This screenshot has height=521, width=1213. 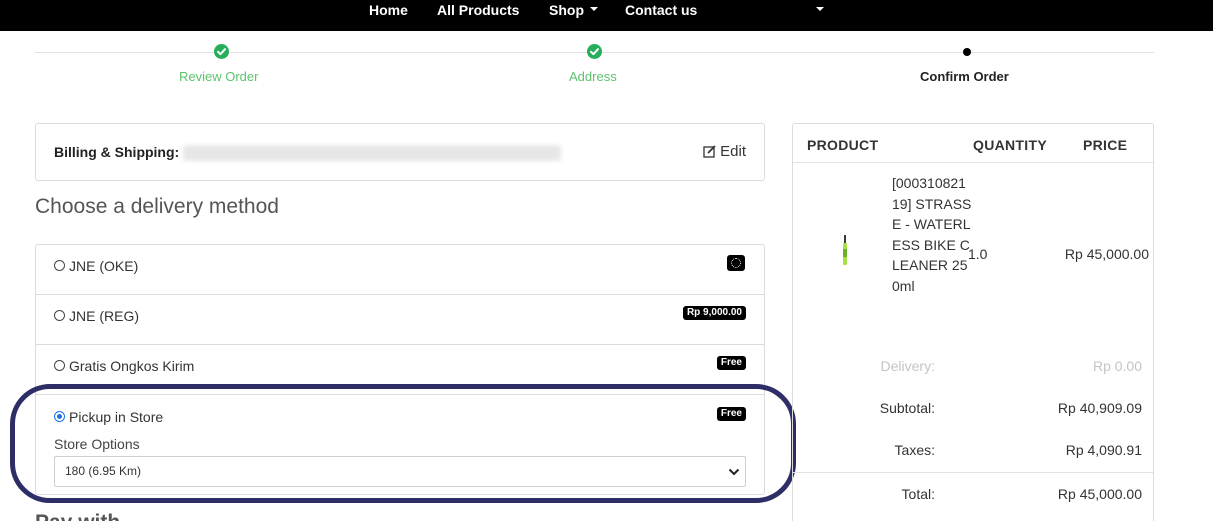 I want to click on nav-all-products-link: All Products, so click(x=478, y=10).